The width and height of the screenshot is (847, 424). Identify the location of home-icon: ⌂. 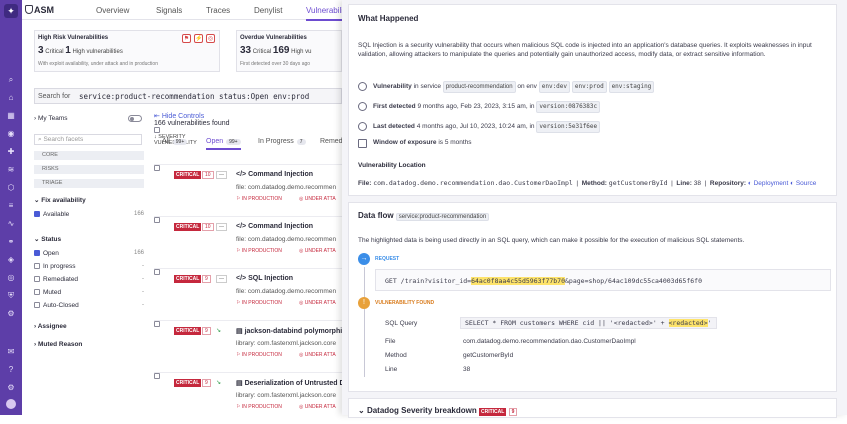
(11, 98).